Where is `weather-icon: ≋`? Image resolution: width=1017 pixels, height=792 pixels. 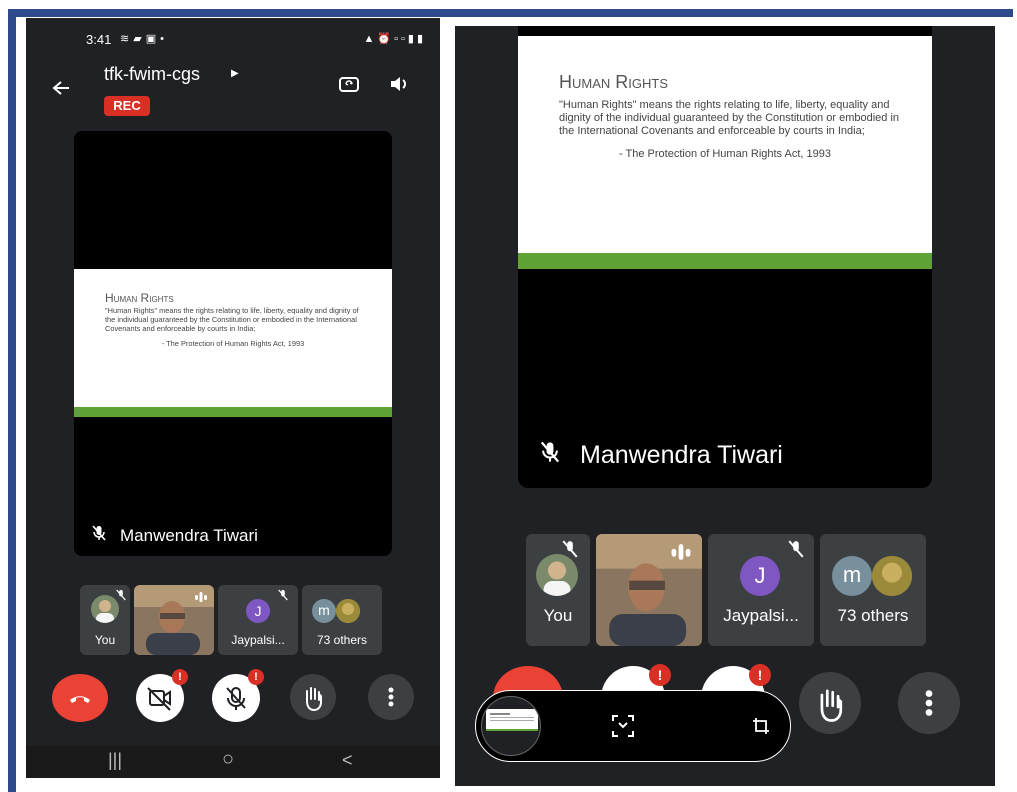 weather-icon: ≋ is located at coordinates (127, 39).